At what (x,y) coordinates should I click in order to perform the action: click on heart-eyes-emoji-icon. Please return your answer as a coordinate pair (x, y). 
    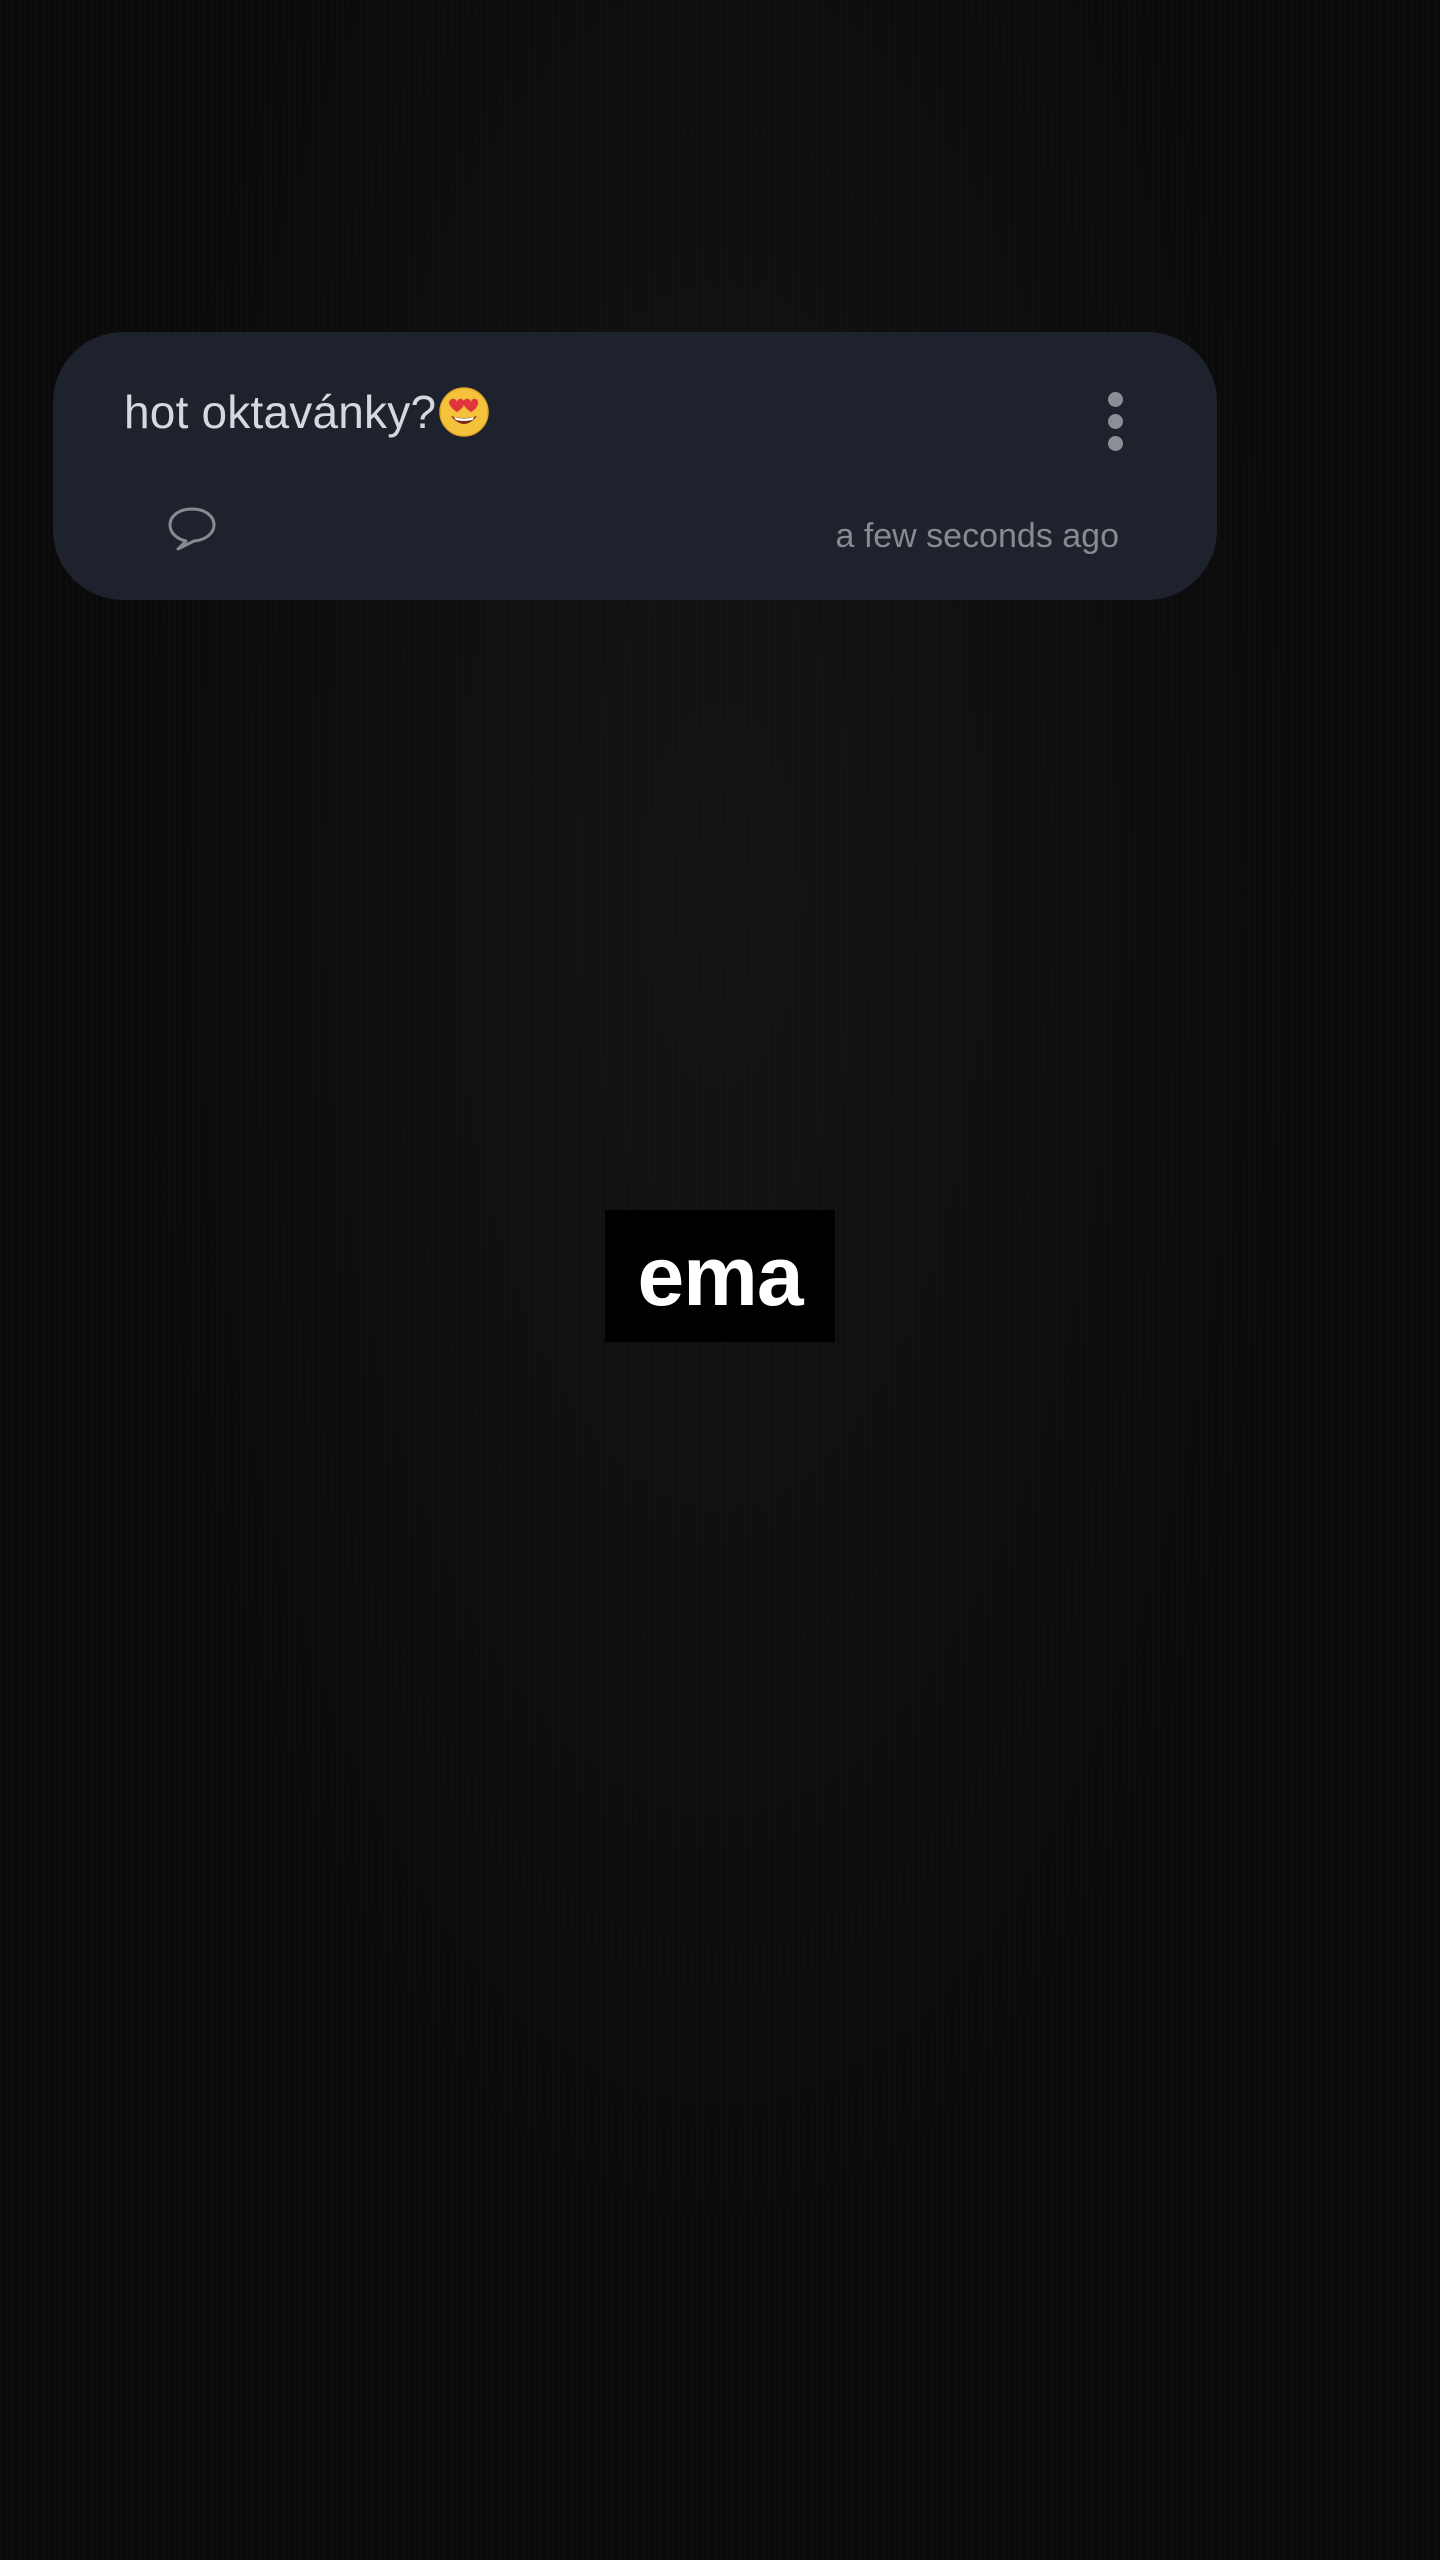
    Looking at the image, I should click on (464, 412).